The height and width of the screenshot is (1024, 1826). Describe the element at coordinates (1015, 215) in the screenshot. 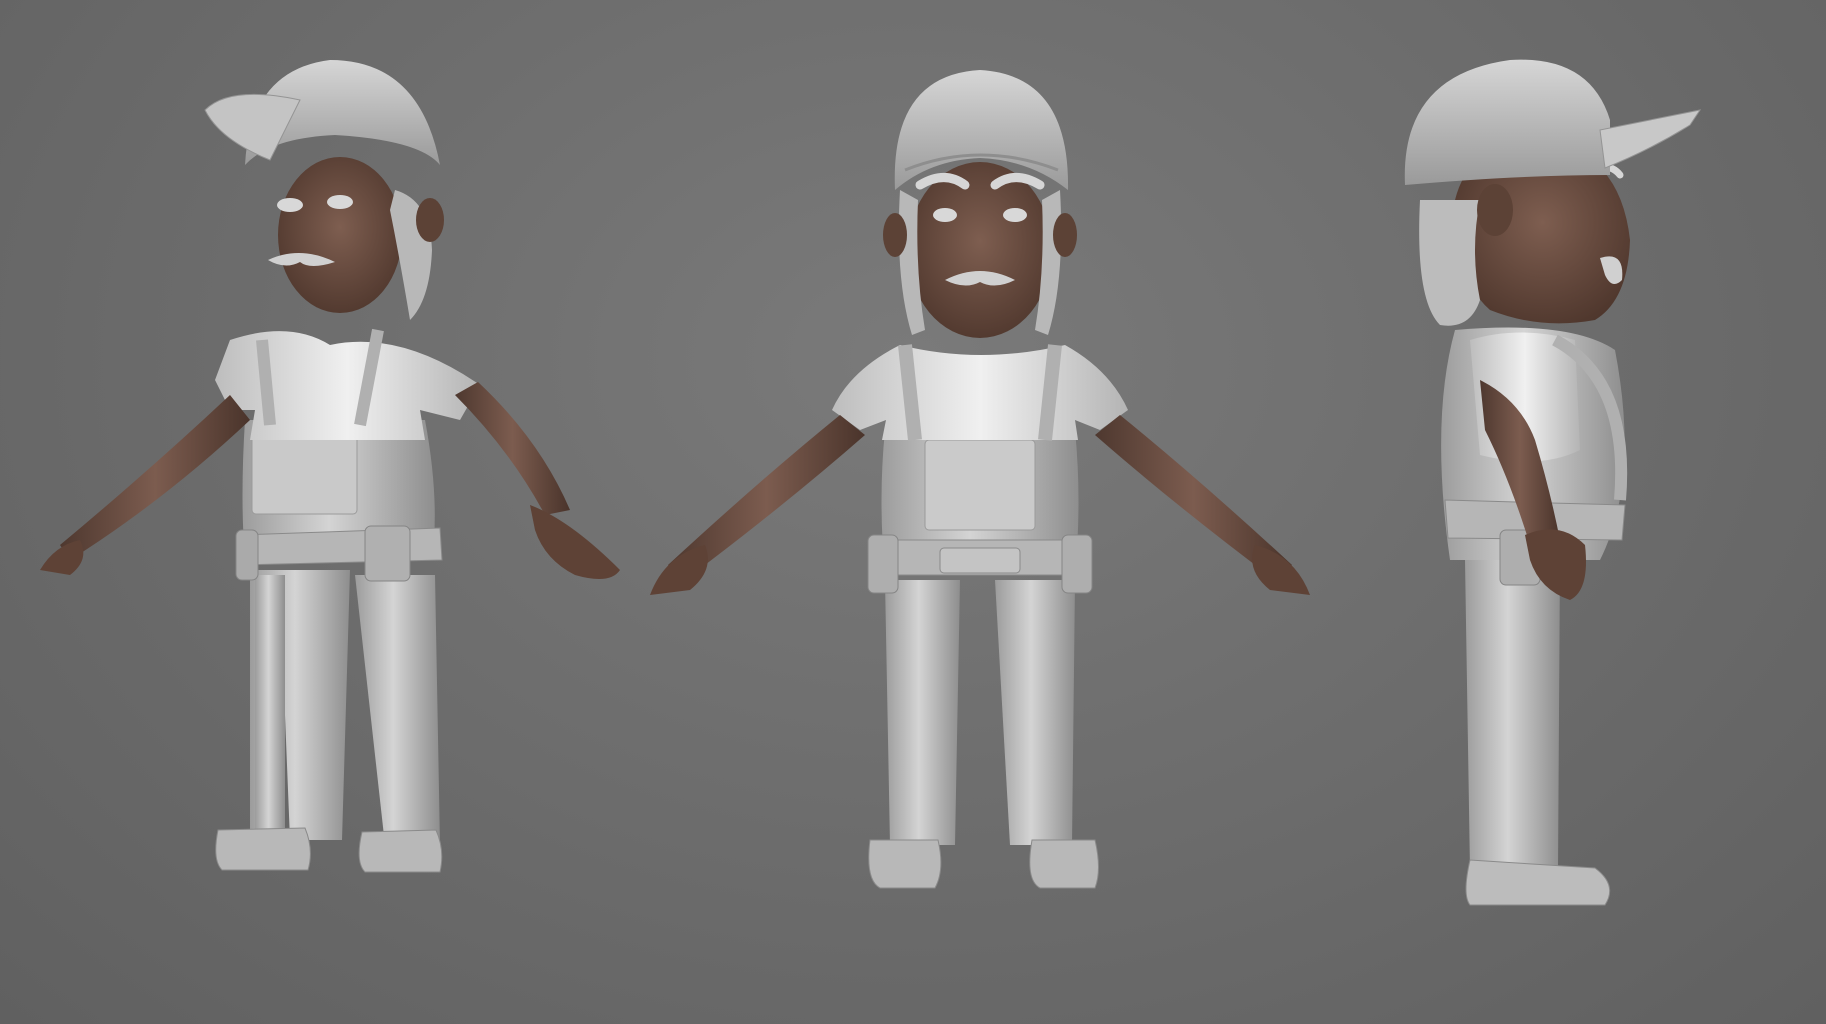

I see `eye-right` at that location.